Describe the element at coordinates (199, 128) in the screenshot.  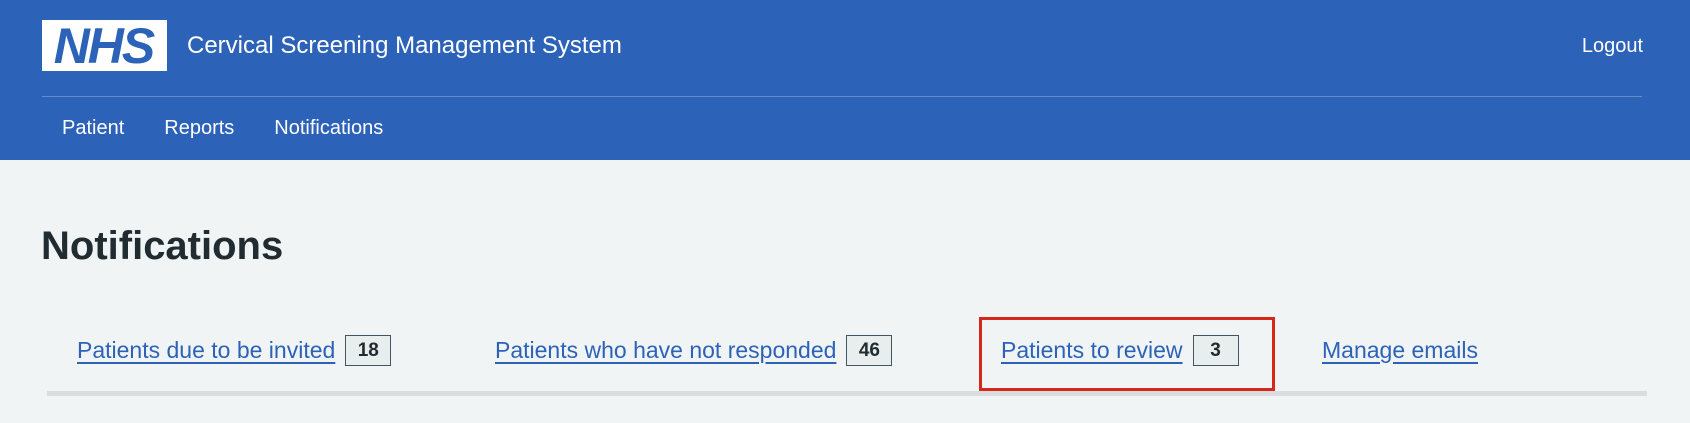
I see `nav-item-reports: Reports` at that location.